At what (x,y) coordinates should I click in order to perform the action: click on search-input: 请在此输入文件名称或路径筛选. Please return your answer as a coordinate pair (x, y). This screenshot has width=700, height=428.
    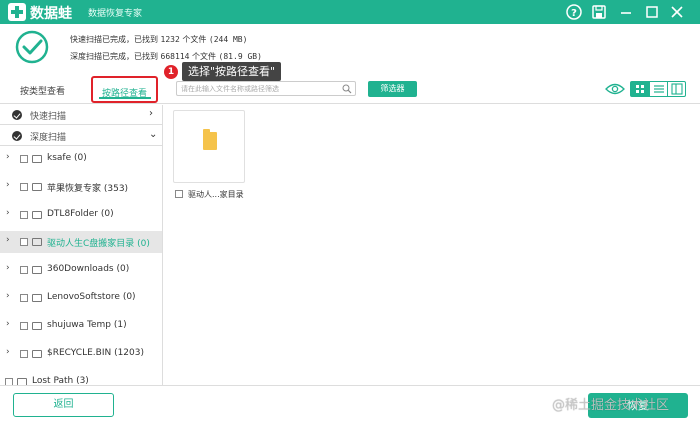
    Looking at the image, I should click on (266, 88).